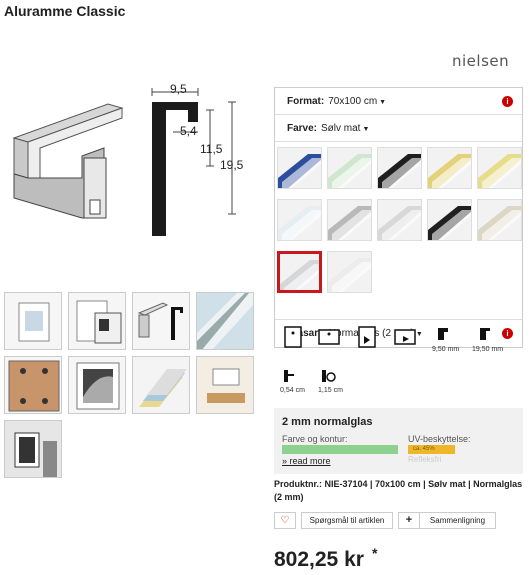 The image size is (529, 575). I want to click on frame-corner-image, so click(124, 162).